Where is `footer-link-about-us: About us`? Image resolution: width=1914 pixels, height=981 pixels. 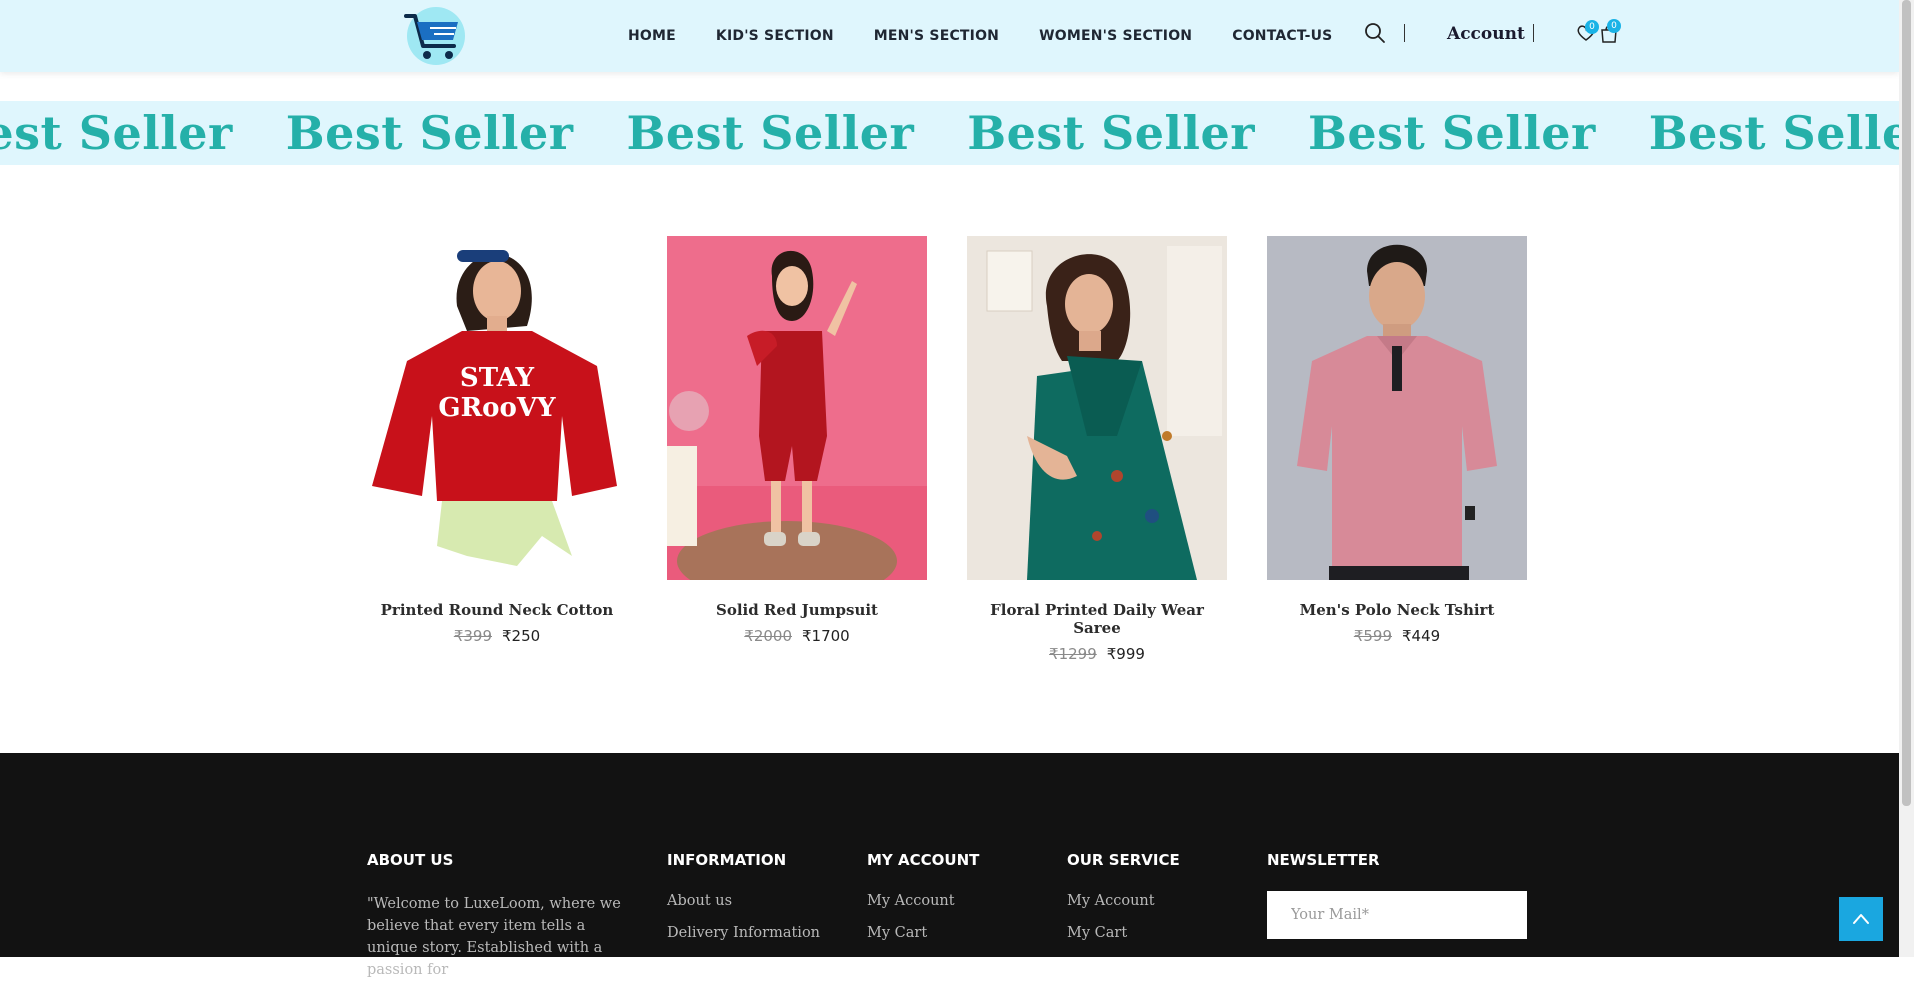
footer-link-about-us: About us is located at coordinates (743, 904).